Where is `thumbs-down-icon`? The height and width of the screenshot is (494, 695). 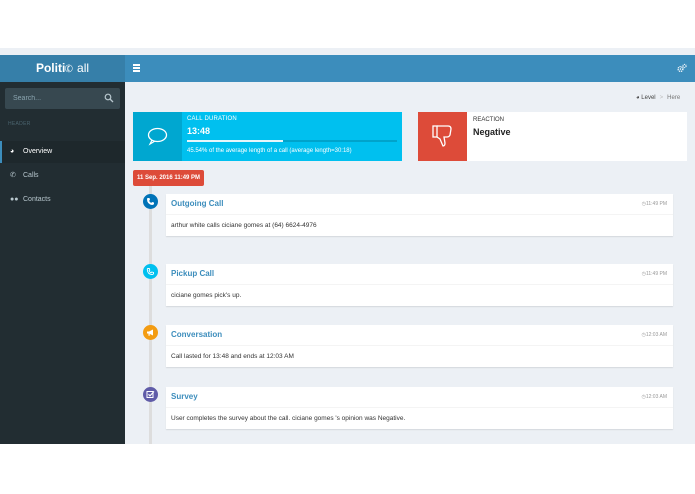 thumbs-down-icon is located at coordinates (442, 136).